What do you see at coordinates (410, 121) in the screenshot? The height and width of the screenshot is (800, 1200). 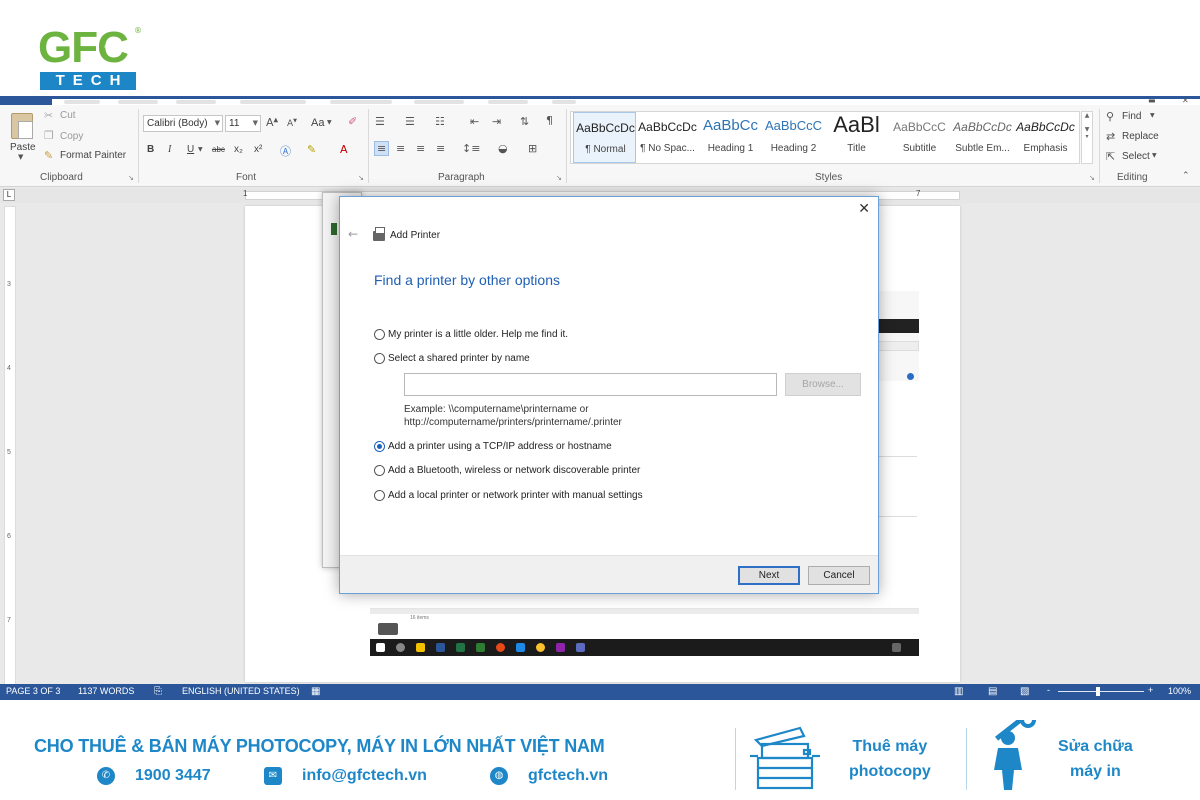 I see `numbering-icon: ☰` at bounding box center [410, 121].